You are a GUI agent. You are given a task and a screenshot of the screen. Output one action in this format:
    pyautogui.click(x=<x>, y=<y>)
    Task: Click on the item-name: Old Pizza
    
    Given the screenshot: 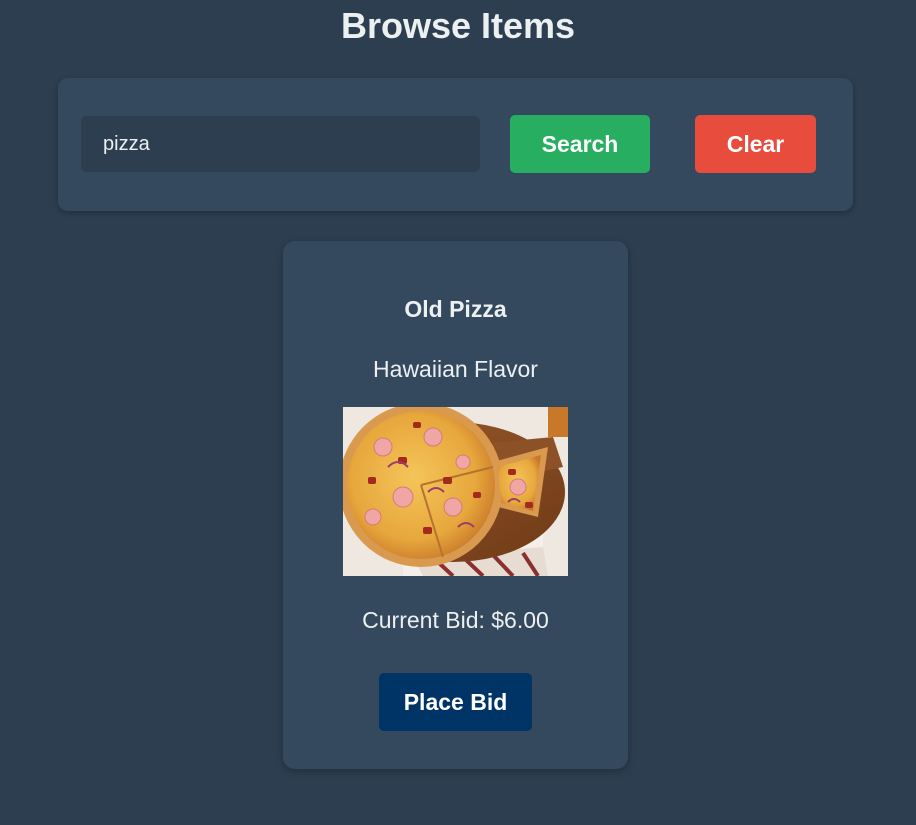 What is the action you would take?
    pyautogui.click(x=455, y=309)
    